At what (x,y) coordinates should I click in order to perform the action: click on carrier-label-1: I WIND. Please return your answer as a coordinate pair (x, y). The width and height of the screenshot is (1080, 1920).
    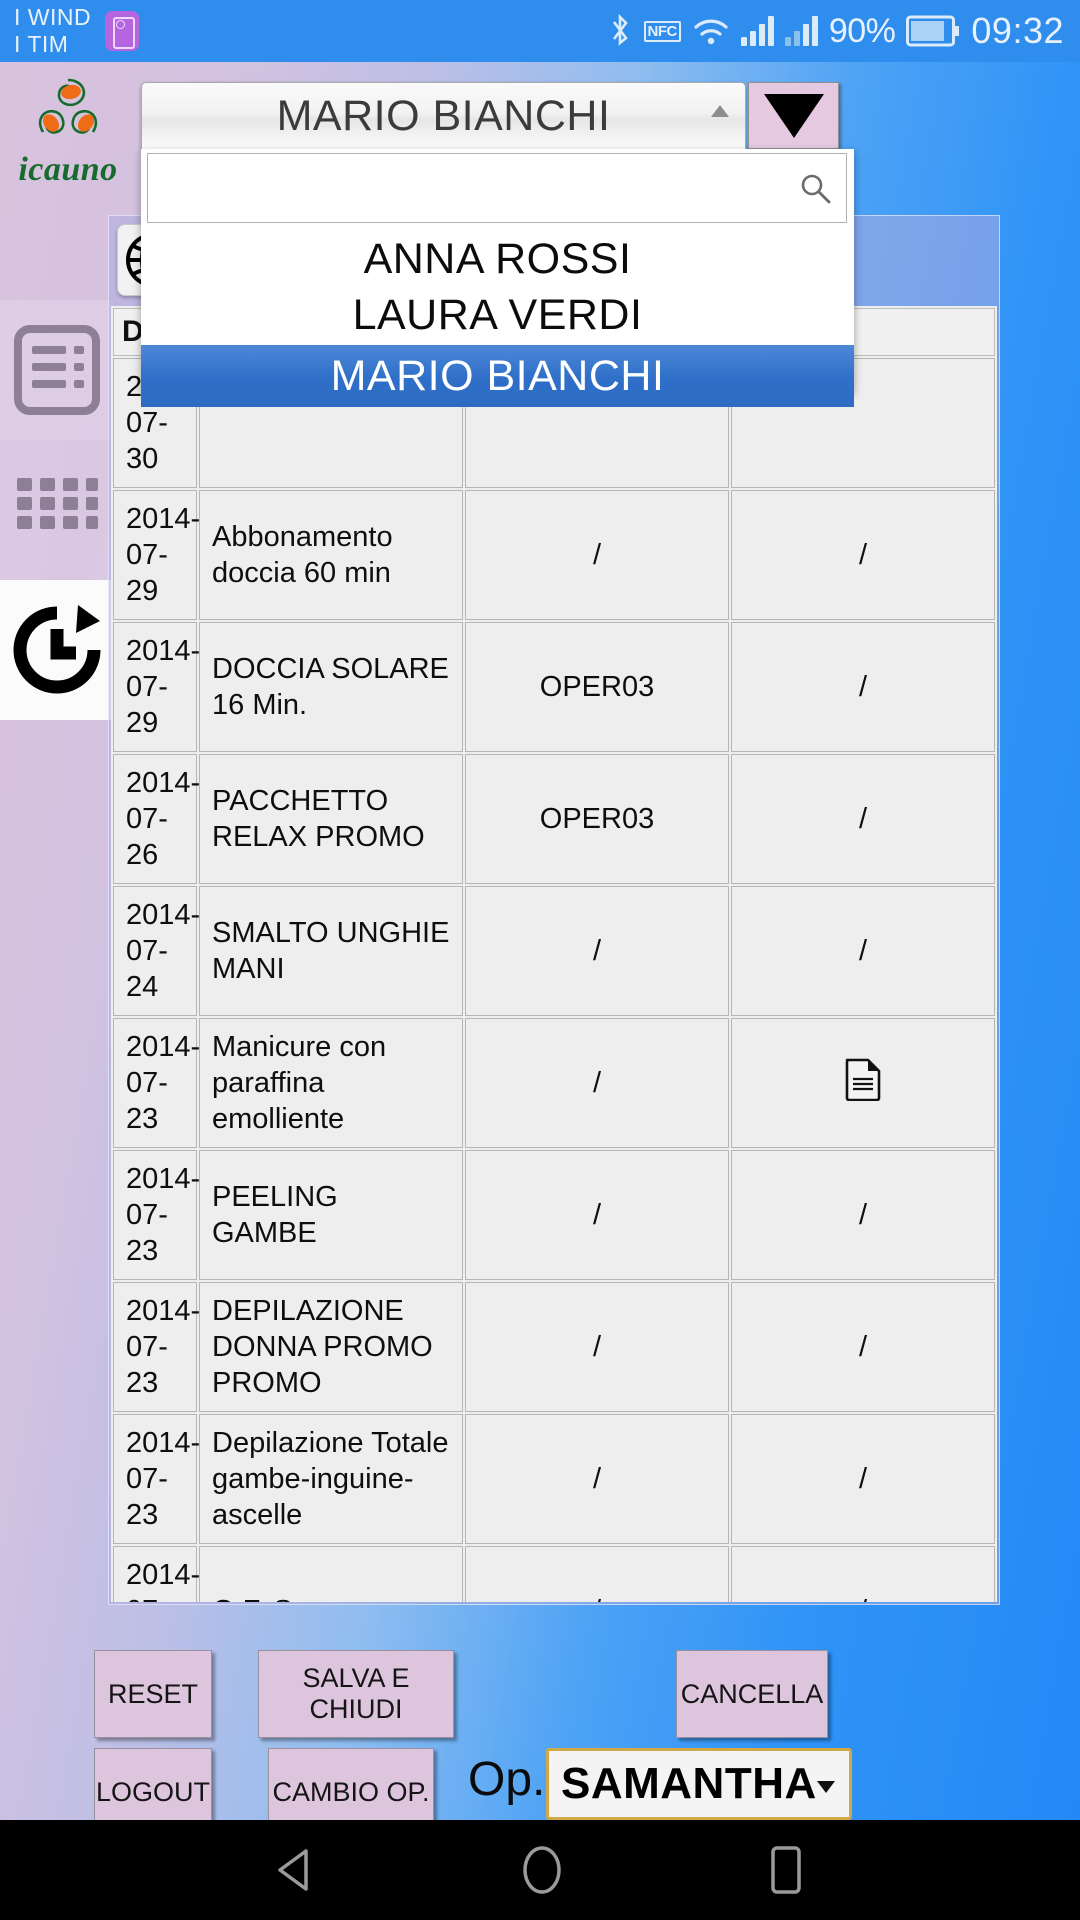
    Looking at the image, I should click on (53, 17).